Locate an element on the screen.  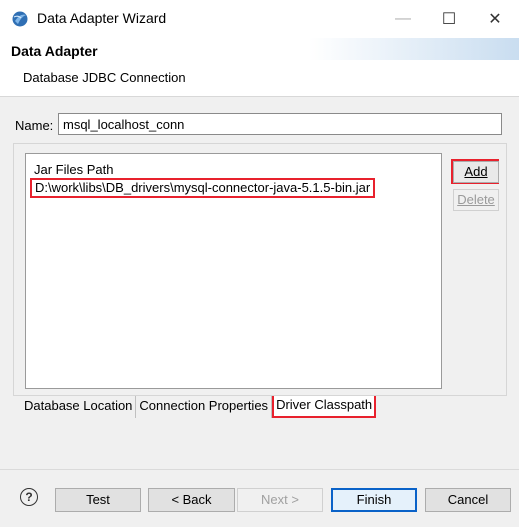
wizard-header: Data Adapter Database JDBC Connection is located at coordinates (259, 67).